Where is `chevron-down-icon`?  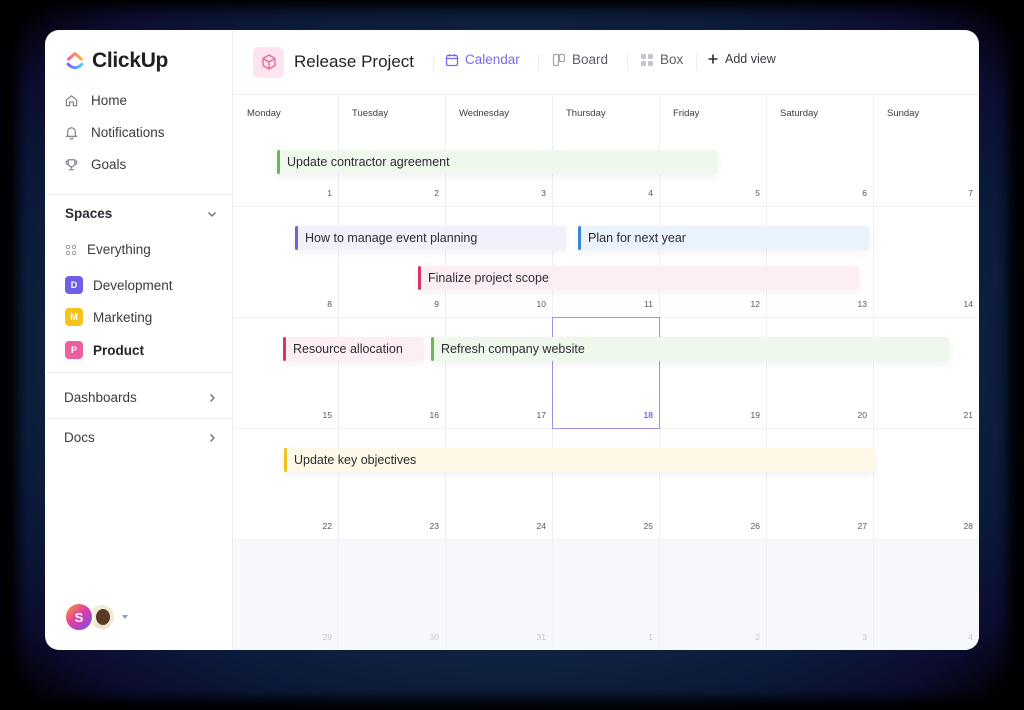
chevron-down-icon is located at coordinates (212, 214).